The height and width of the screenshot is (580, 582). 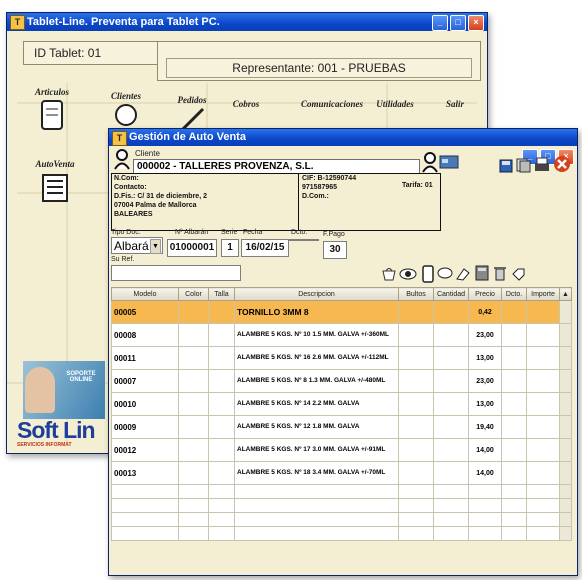 What do you see at coordinates (416, 294) in the screenshot?
I see `col-bultos: Bultos` at bounding box center [416, 294].